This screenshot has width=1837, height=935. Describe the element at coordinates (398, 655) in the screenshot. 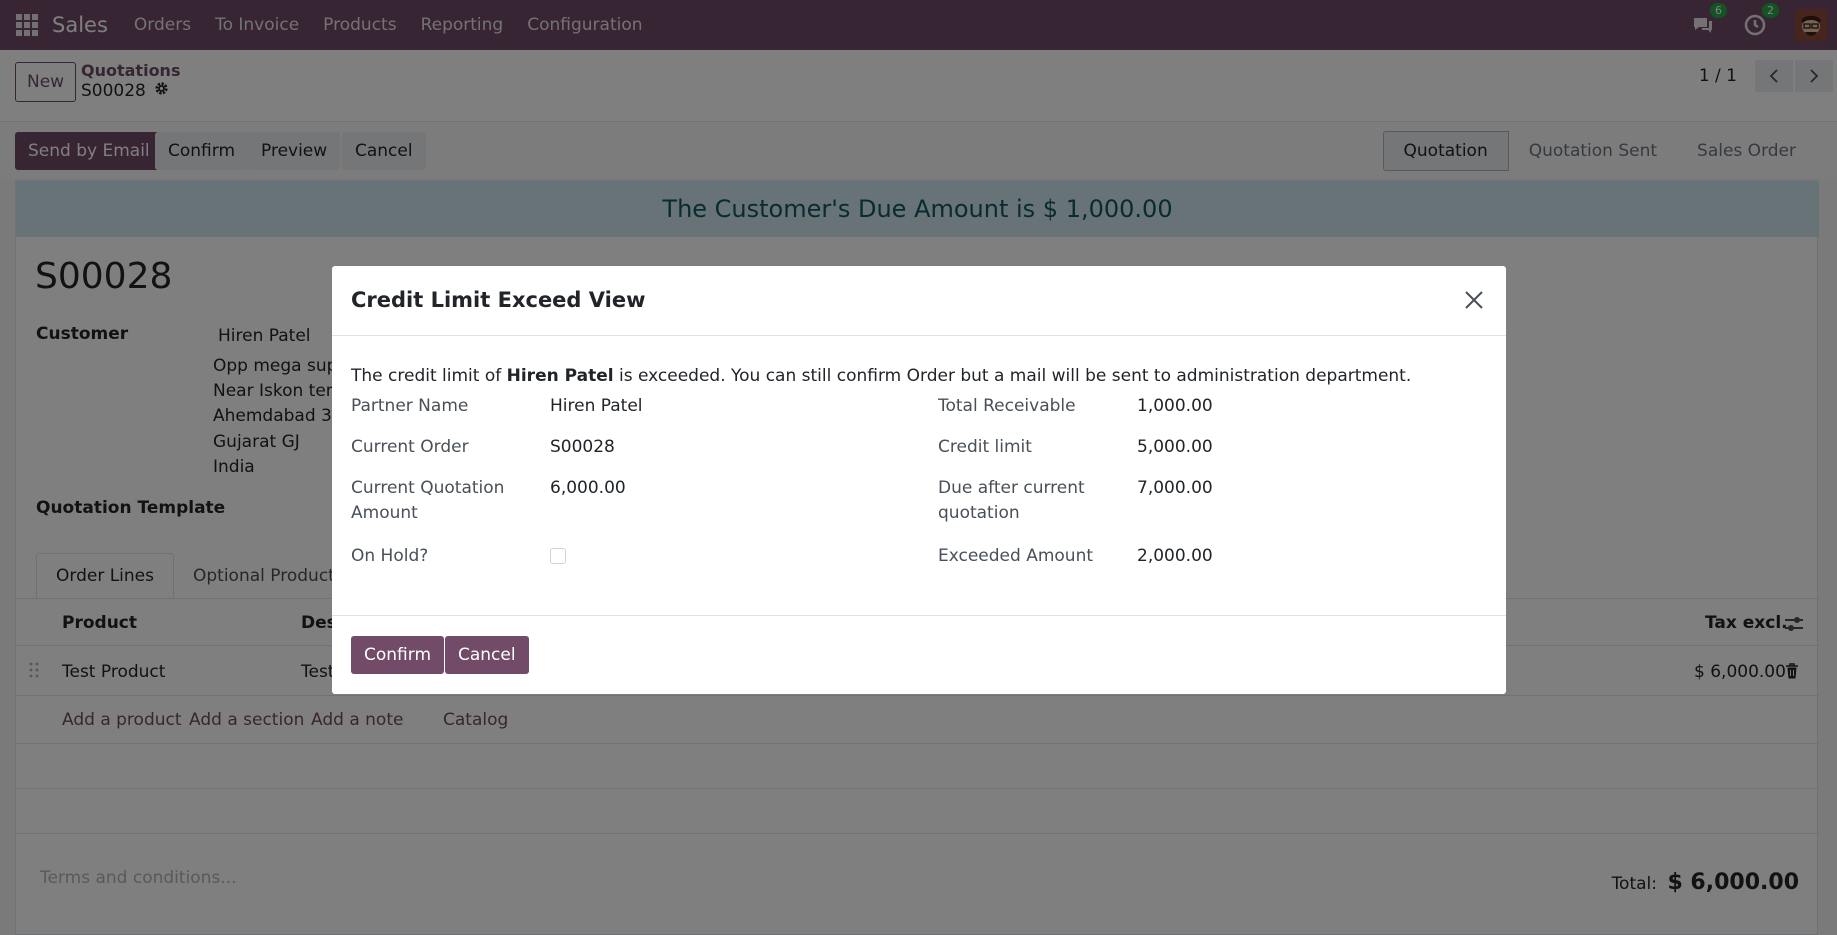

I see `dialog-confirm-button: Confirm` at that location.